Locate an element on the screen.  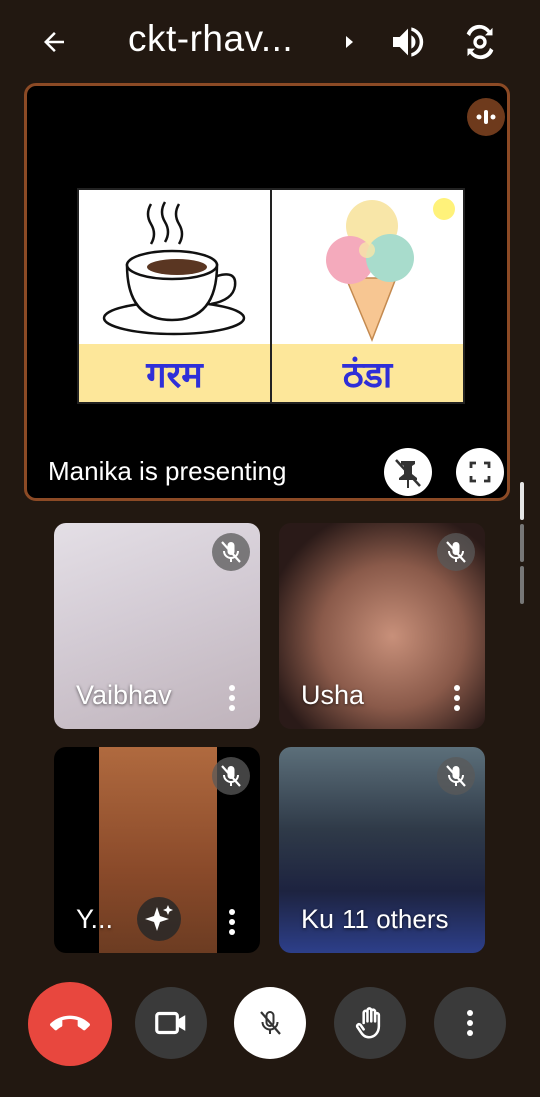
chevron-right-icon is located at coordinates (350, 42).